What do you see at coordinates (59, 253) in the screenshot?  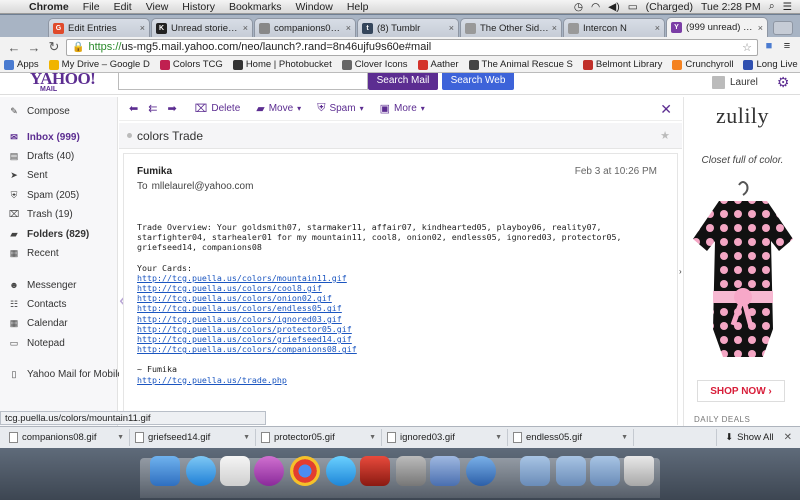 I see `sidebar-item-recent: ▦ Recent` at bounding box center [59, 253].